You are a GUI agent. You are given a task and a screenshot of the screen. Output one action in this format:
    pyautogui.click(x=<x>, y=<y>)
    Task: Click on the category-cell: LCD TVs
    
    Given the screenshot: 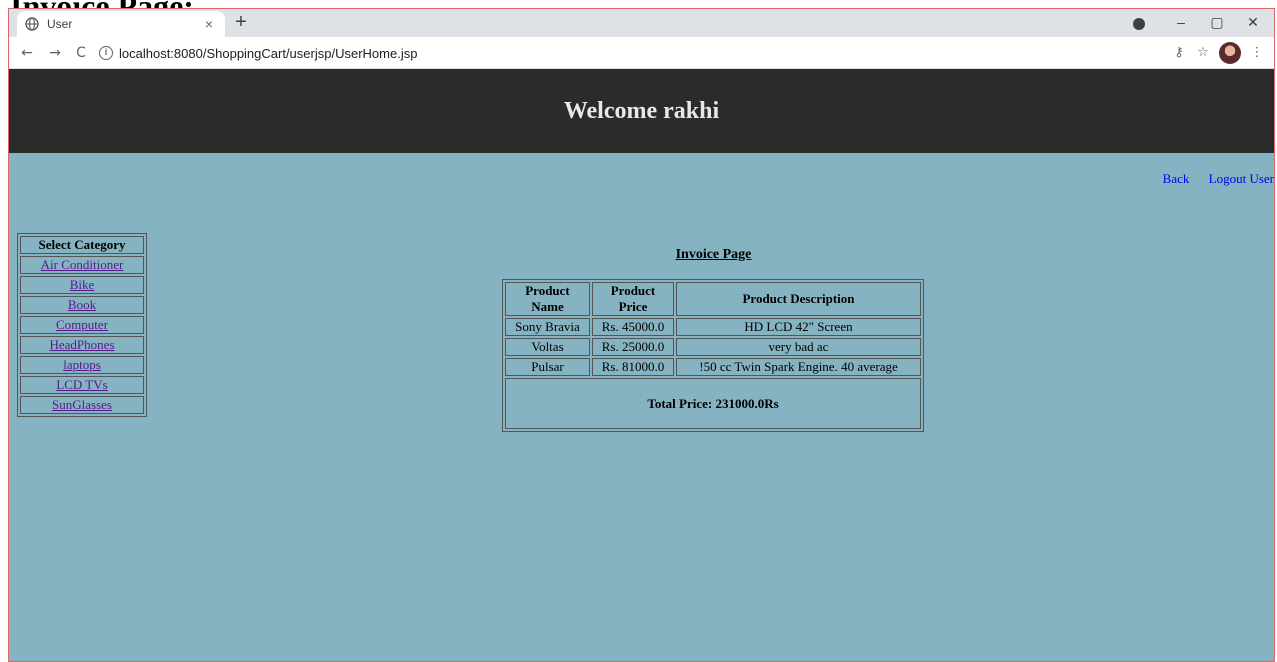 What is the action you would take?
    pyautogui.click(x=82, y=385)
    